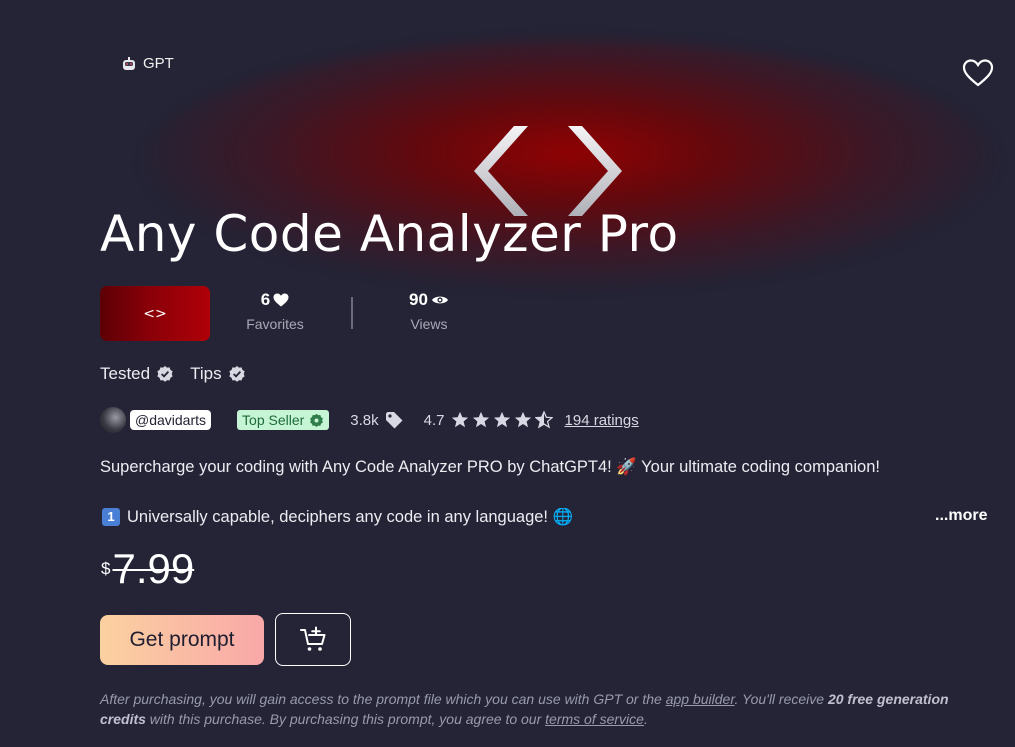 Image resolution: width=1015 pixels, height=747 pixels. What do you see at coordinates (275, 324) in the screenshot?
I see `favorites-label: Favorites` at bounding box center [275, 324].